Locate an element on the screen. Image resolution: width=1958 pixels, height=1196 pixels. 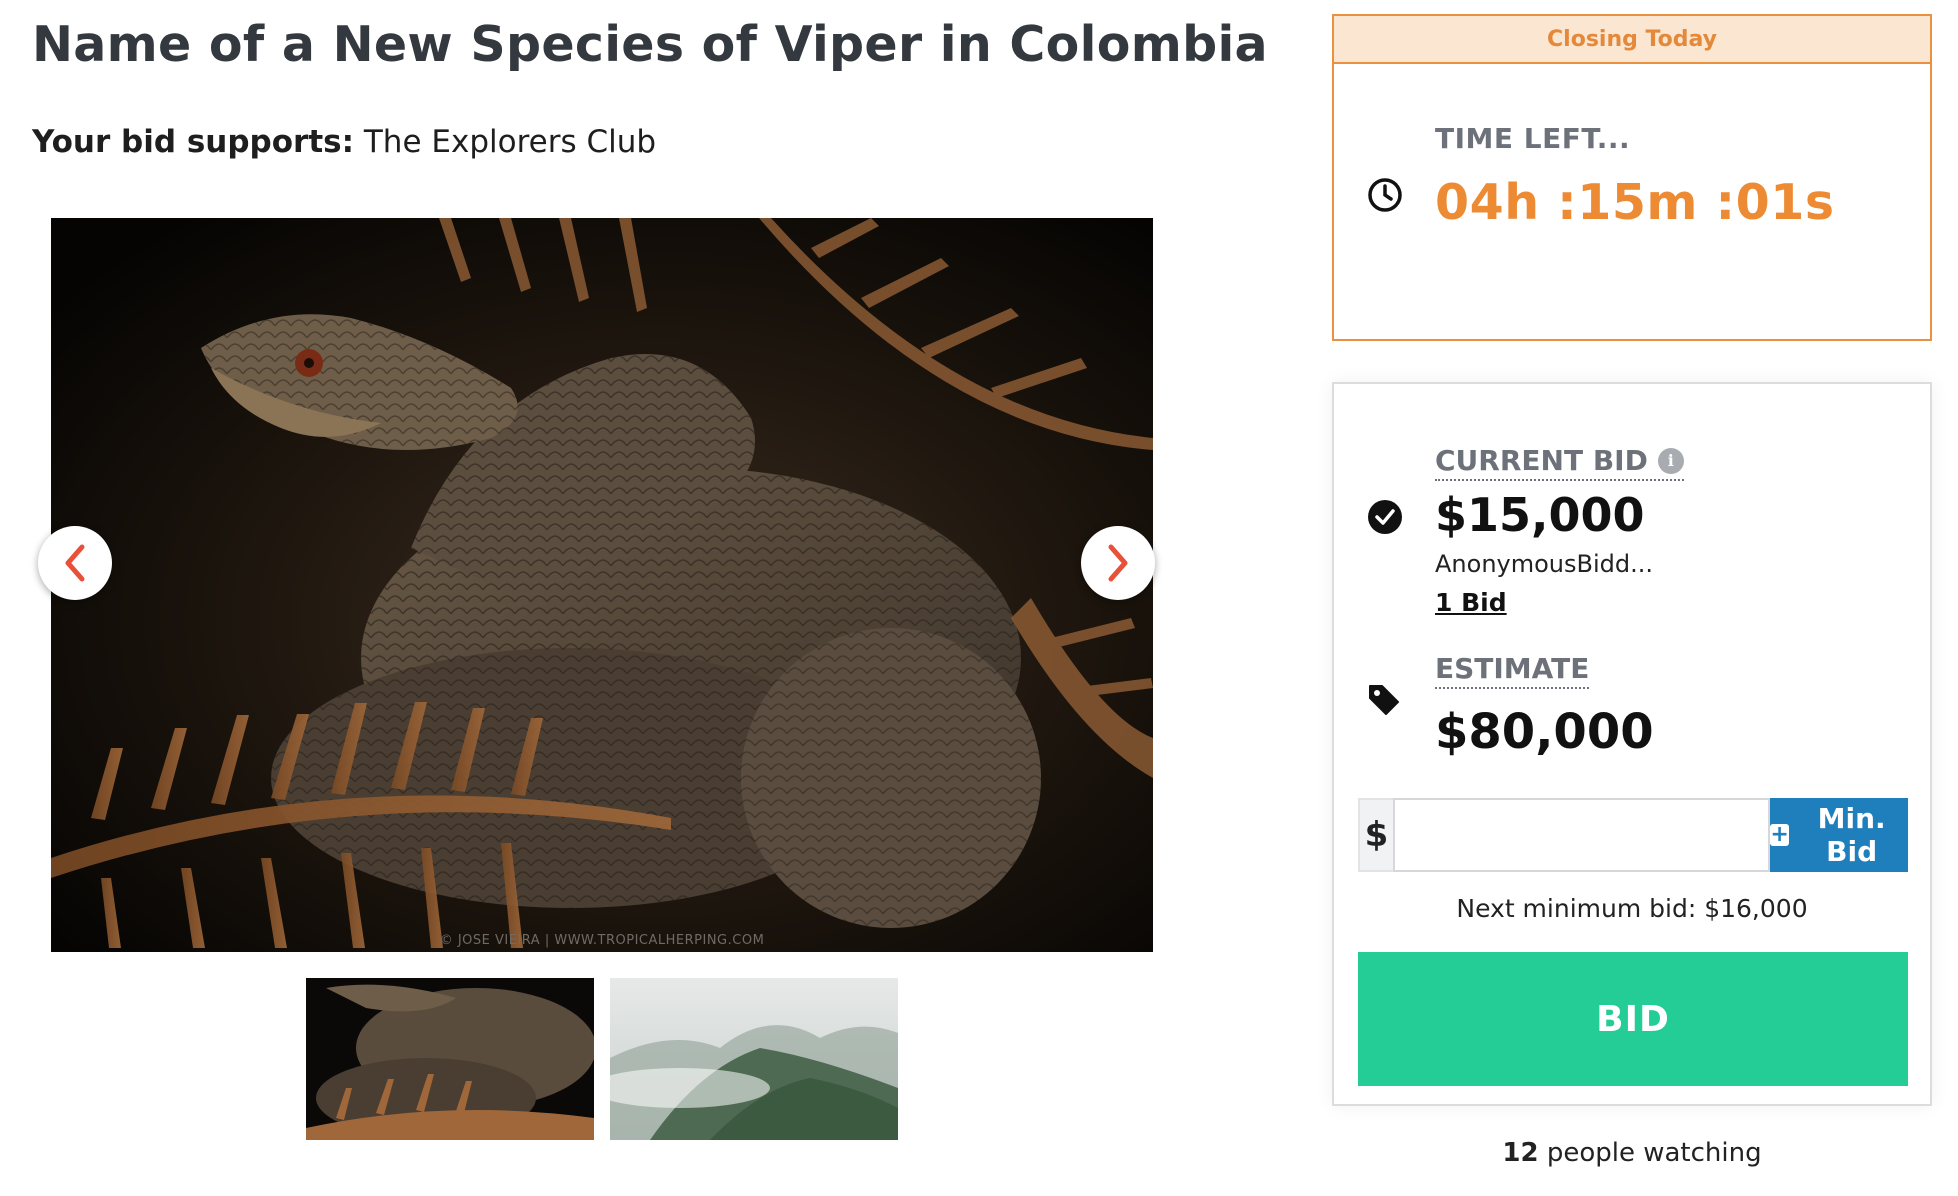
current-bid-label: CURRENT BID i is located at coordinates (1559, 462).